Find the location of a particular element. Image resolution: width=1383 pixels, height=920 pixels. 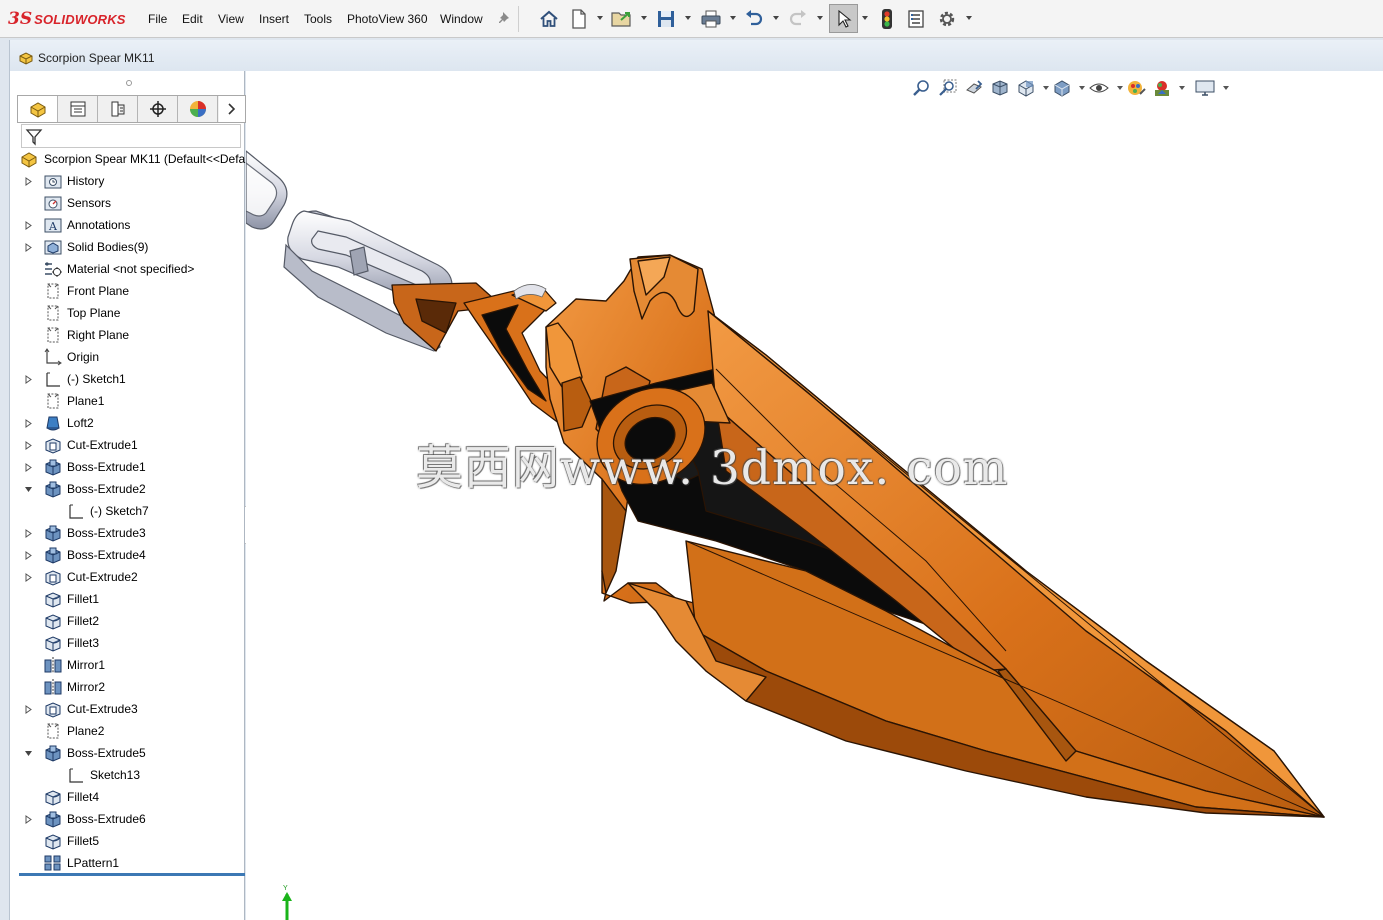

menu-photoview-360: PhotoView 360 is located at coordinates (387, 19).